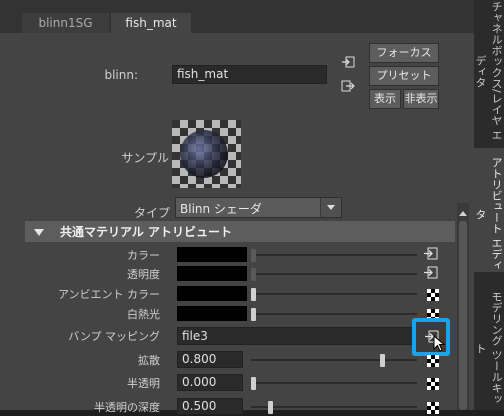 The height and width of the screenshot is (416, 504). Describe the element at coordinates (489, 344) in the screenshot. I see `tab-modeling-toolkit: モデリング ツールキット` at that location.